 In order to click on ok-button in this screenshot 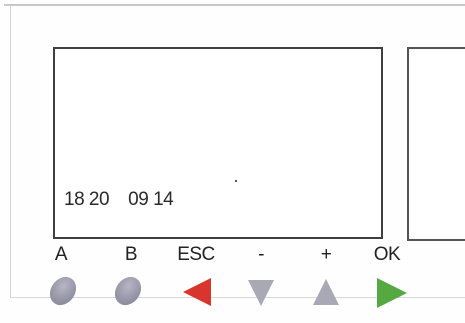, I will do `click(392, 293)`.